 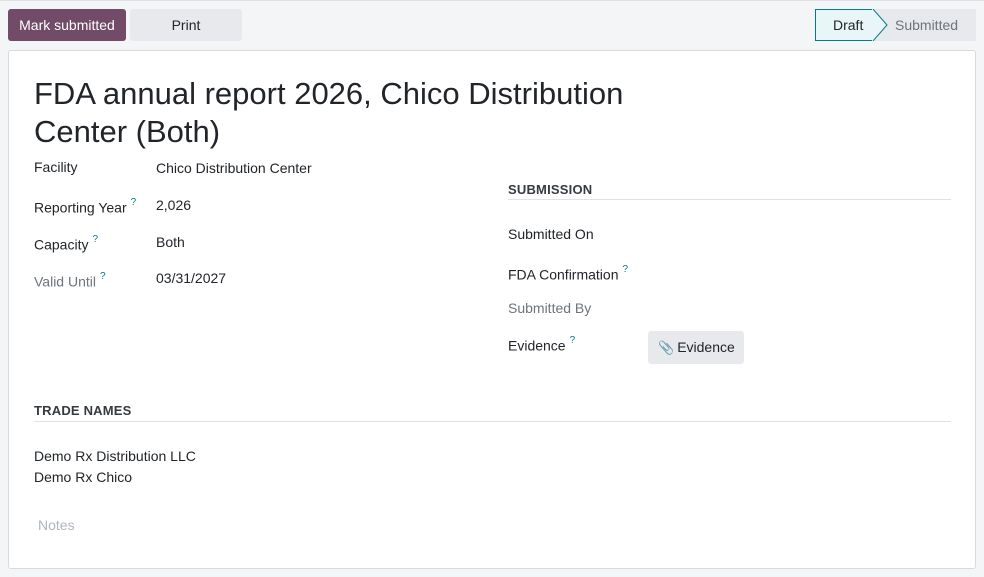 I want to click on status-bar: Submitted Draft, so click(x=895, y=25).